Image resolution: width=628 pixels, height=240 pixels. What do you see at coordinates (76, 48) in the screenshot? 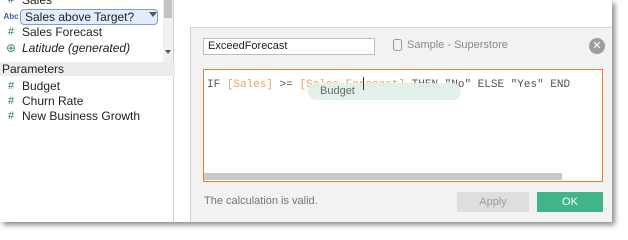
I see `field-label: Latitude (generated)` at bounding box center [76, 48].